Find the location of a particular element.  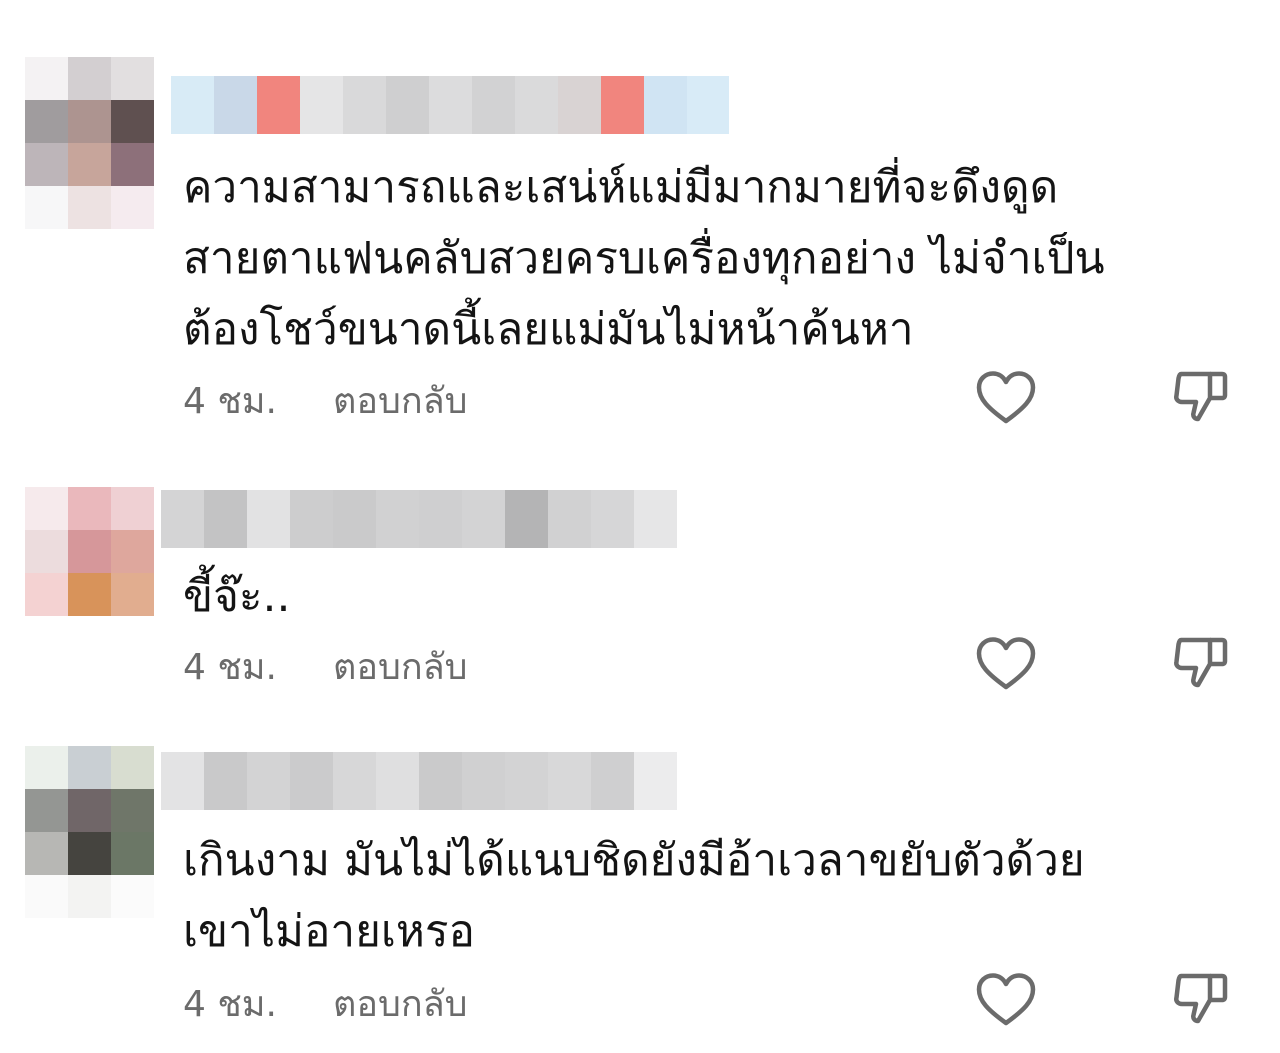

comment-text: ขี้จ๊ะ.. is located at coordinates (237, 596).